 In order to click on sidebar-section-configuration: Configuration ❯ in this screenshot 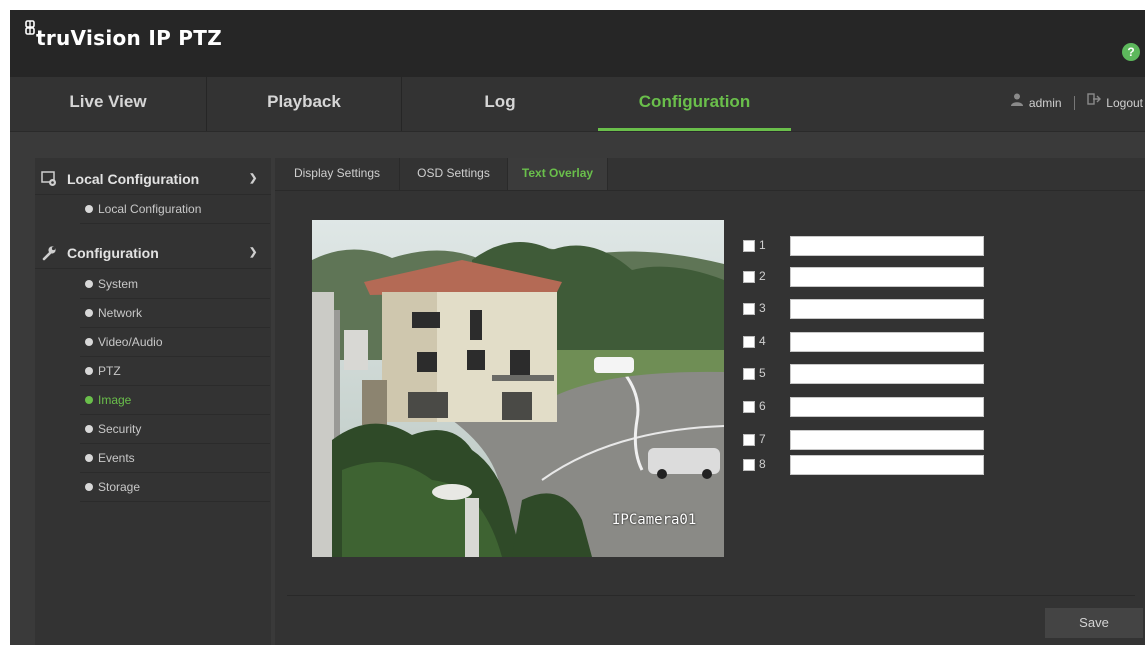, I will do `click(153, 253)`.